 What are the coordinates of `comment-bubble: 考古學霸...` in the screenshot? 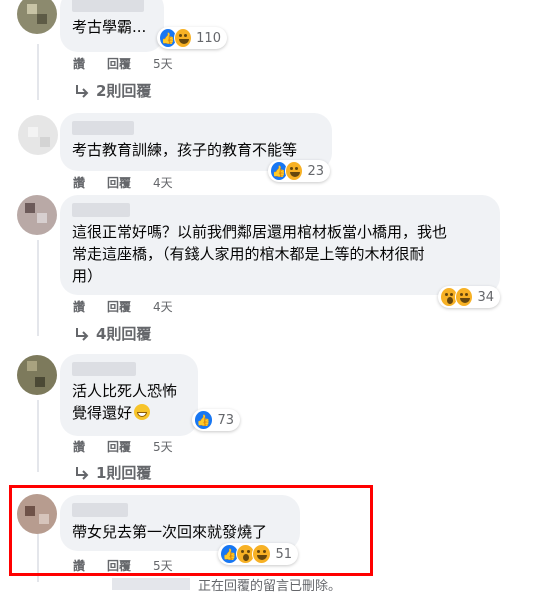 It's located at (112, 26).